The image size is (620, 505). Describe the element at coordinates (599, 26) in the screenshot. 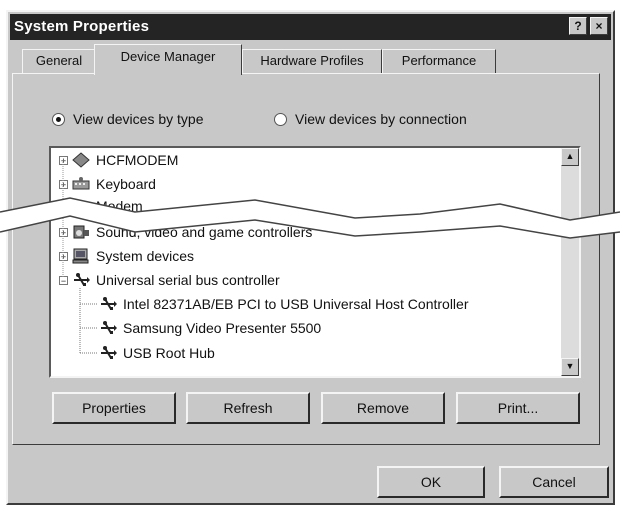

I see `close-button: ×` at that location.